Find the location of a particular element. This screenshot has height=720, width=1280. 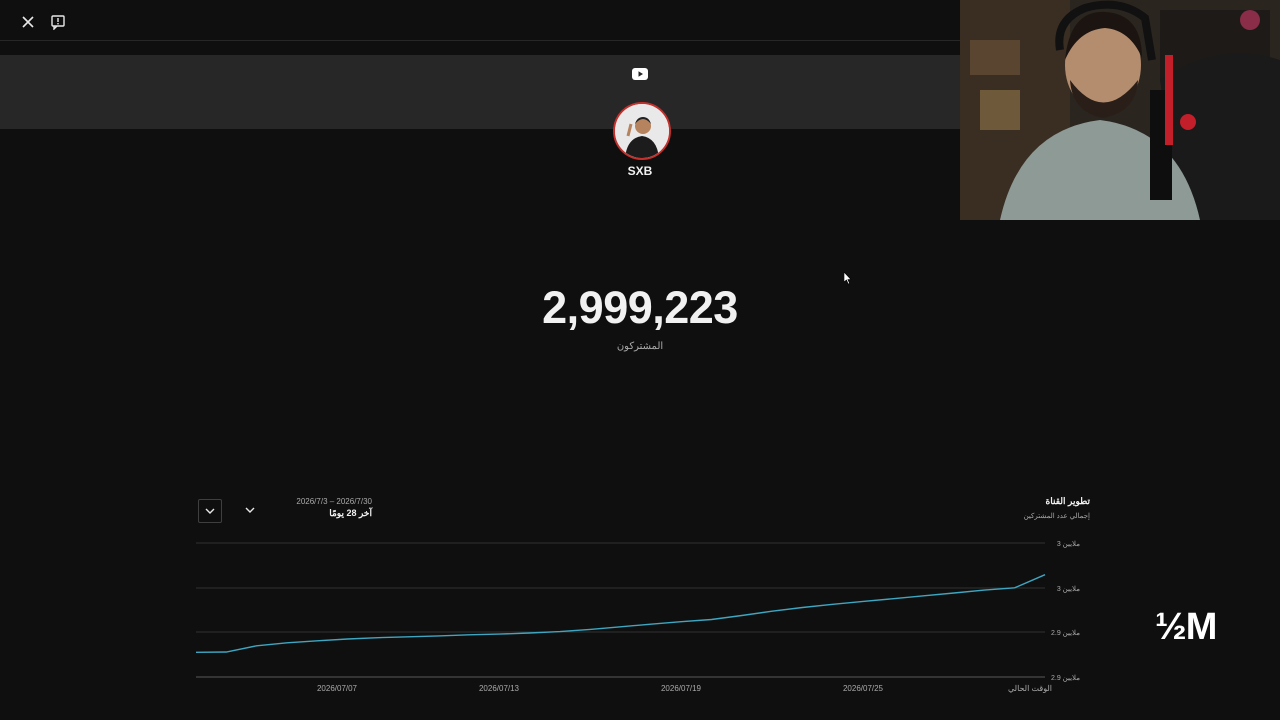

x-tick-label: 2026/07/25 is located at coordinates (863, 688).